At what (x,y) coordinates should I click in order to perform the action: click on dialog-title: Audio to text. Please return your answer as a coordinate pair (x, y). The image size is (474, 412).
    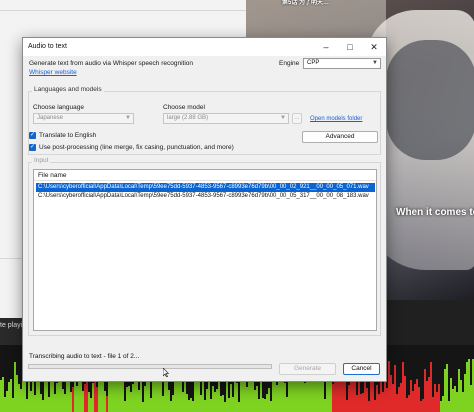
    Looking at the image, I should click on (47, 46).